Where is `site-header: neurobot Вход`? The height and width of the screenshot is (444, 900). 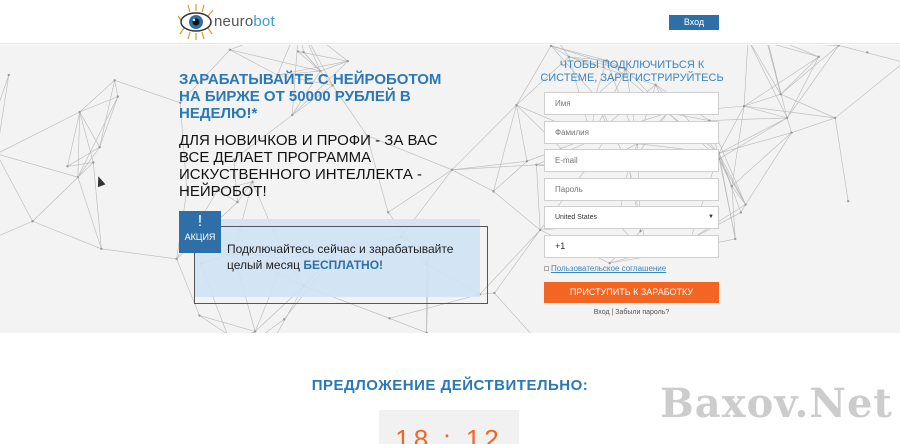
site-header: neurobot Вход is located at coordinates (450, 22).